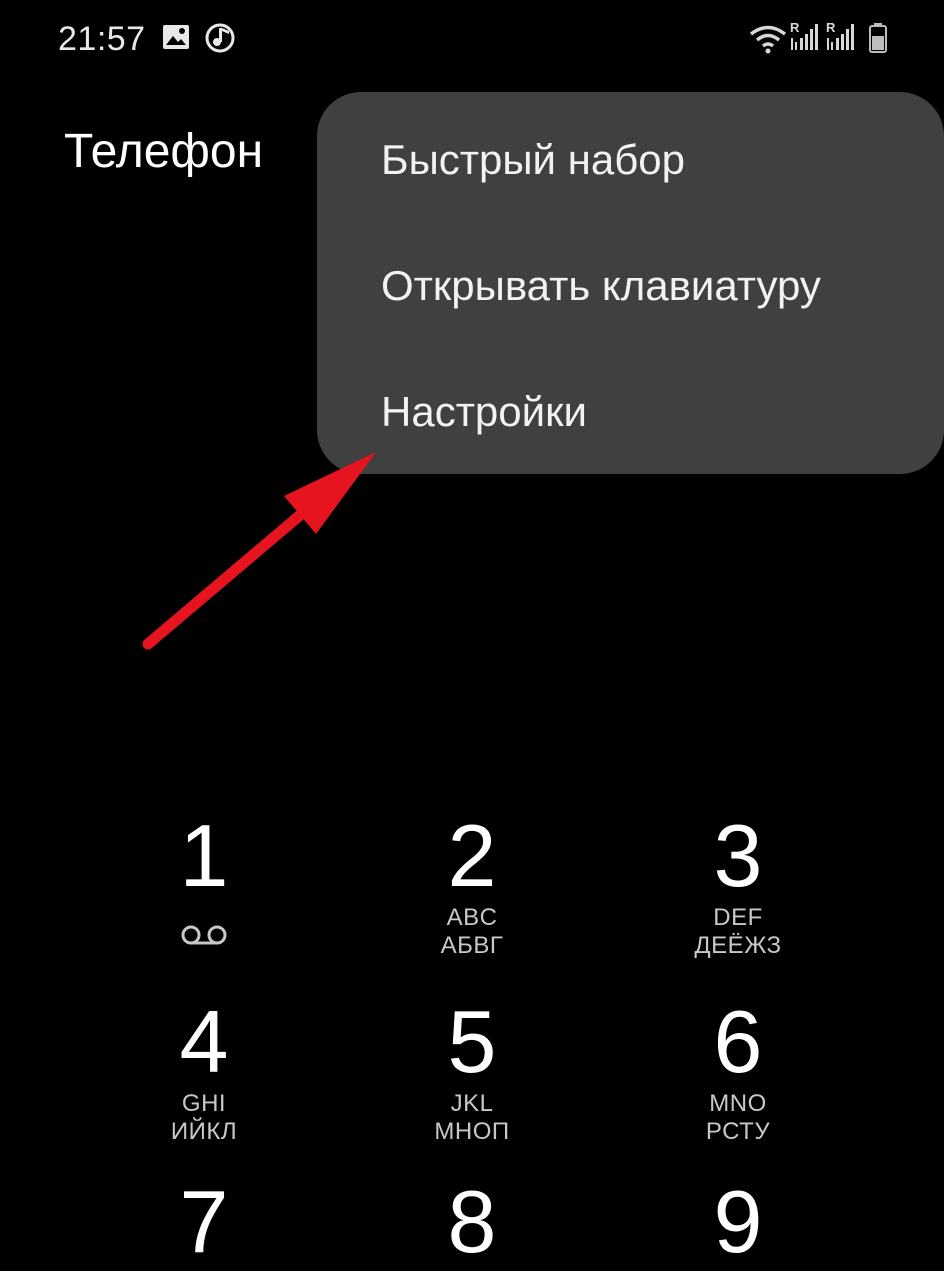 This screenshot has height=1271, width=944. I want to click on dialpad-key-1: 1, so click(204, 880).